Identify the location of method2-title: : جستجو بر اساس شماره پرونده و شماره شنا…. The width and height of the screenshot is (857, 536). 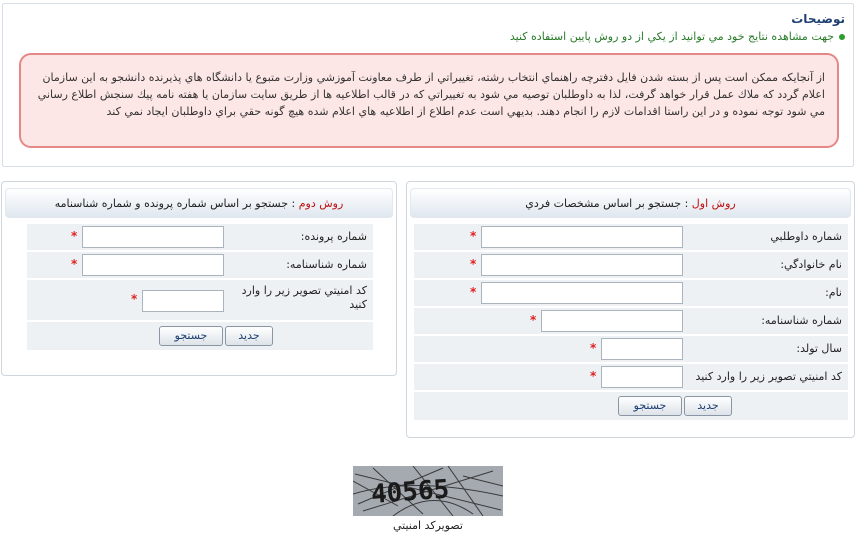
(176, 203).